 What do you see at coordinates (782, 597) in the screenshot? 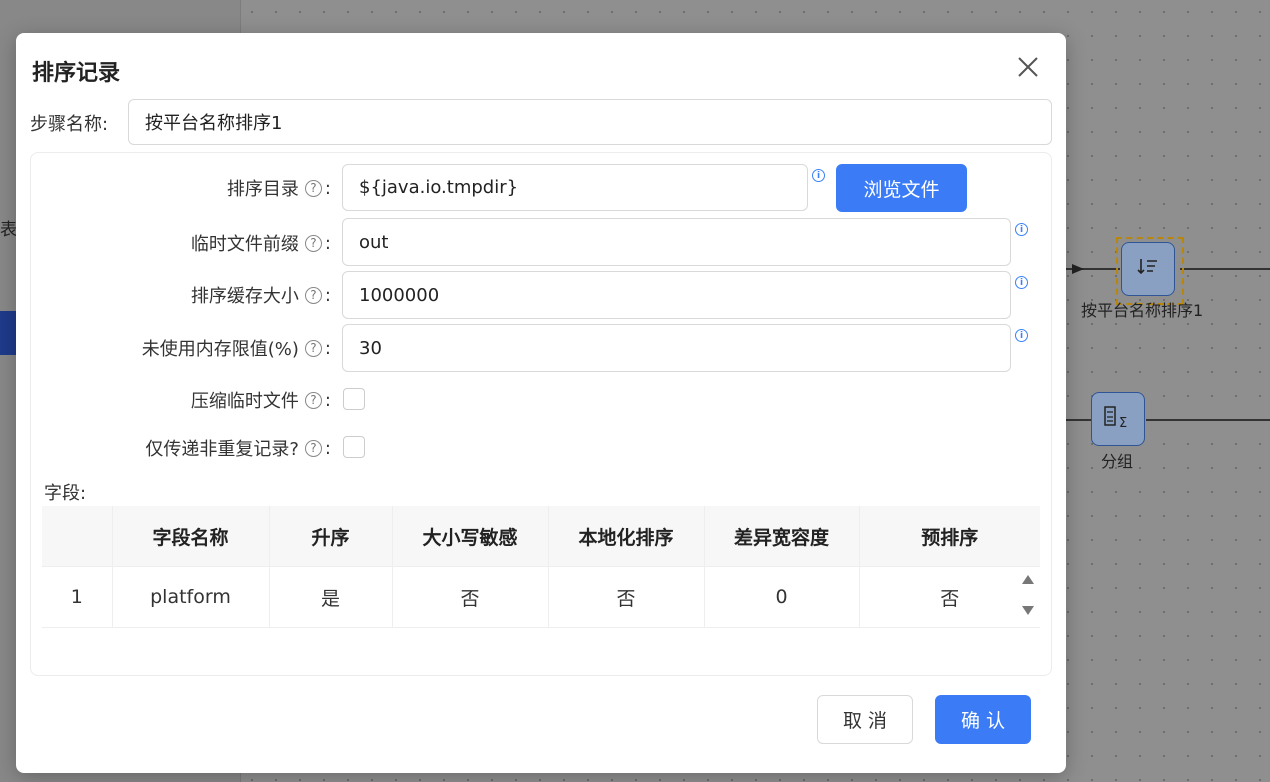
I see `collator-strength-cell: 0` at bounding box center [782, 597].